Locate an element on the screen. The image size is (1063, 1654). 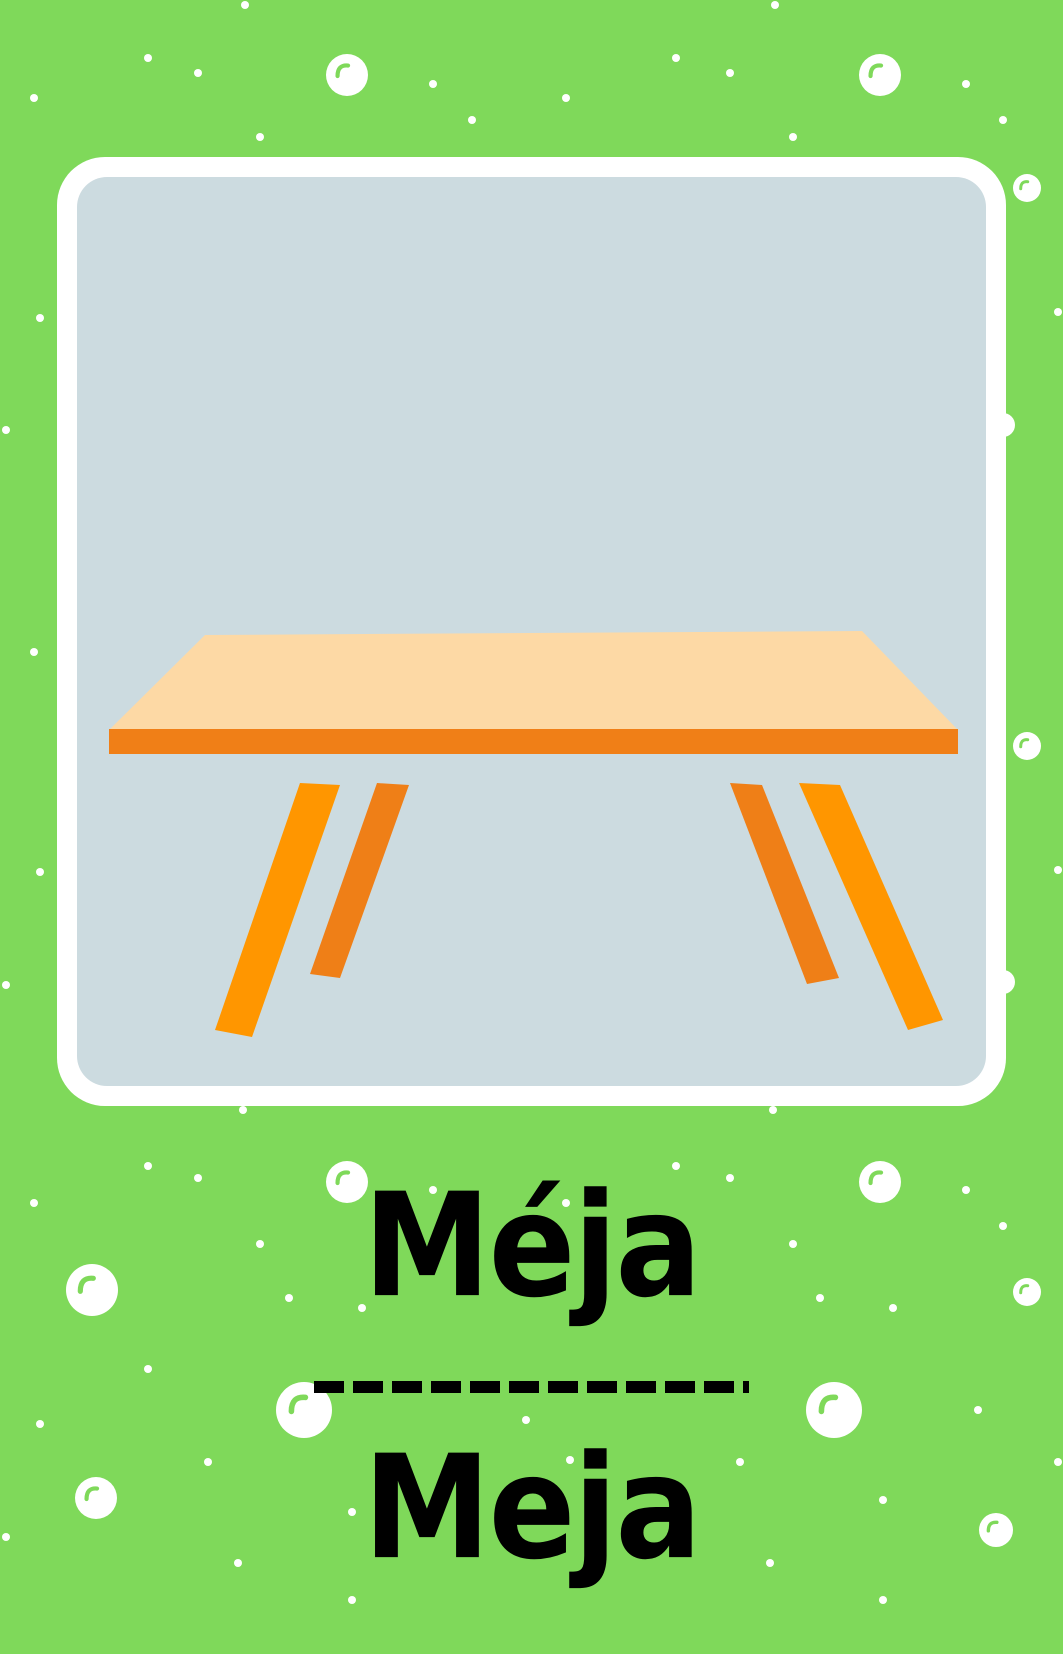
word-plain: Meja is located at coordinates (532, 1508).